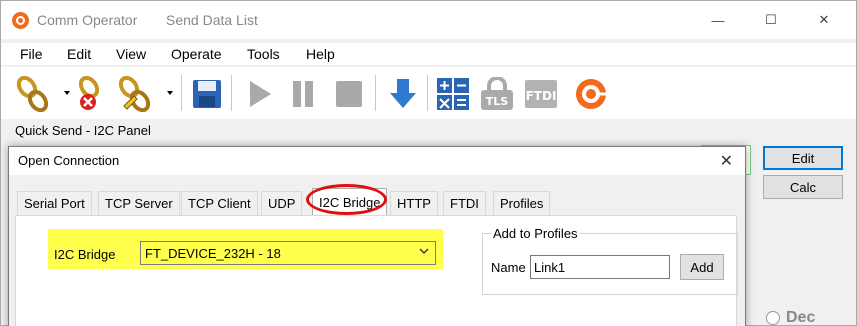 The height and width of the screenshot is (326, 857). What do you see at coordinates (139, 203) in the screenshot?
I see `tab-tcp-server: TCP Server` at bounding box center [139, 203].